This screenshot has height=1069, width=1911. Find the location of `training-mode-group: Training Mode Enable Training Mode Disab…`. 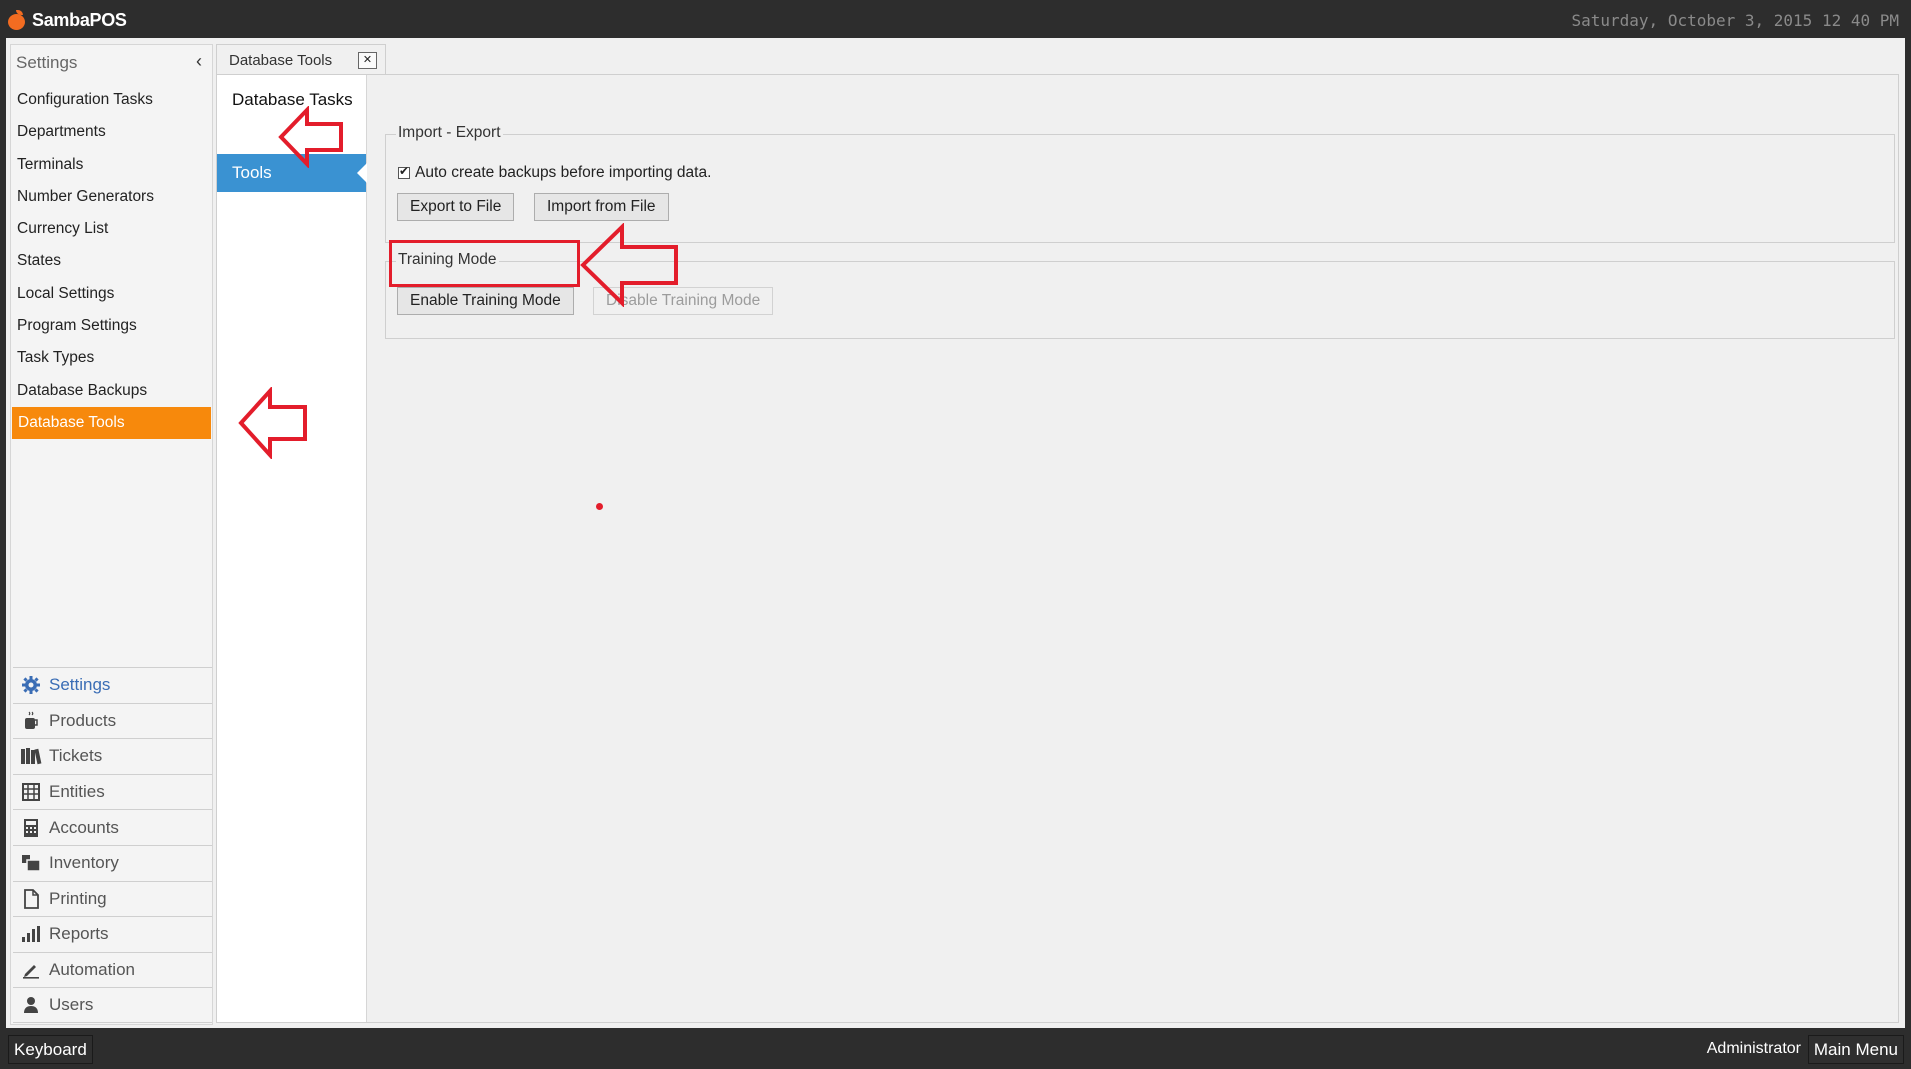

training-mode-group: Training Mode Enable Training Mode Disab… is located at coordinates (1140, 295).